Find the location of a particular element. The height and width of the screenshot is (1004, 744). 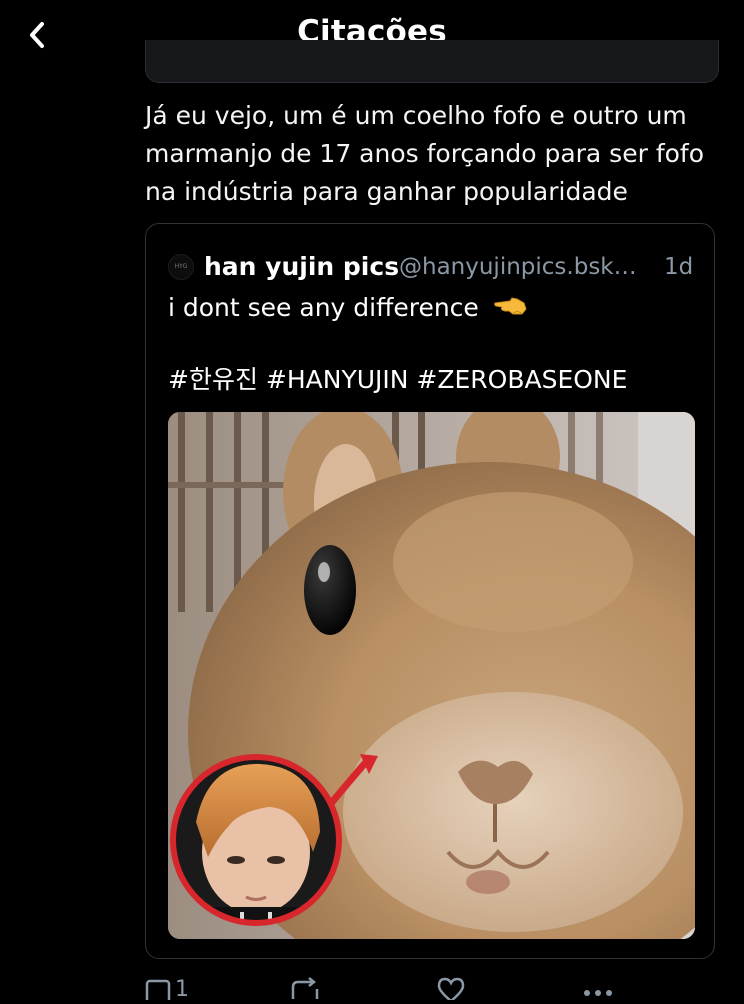

reply-icon is located at coordinates (158, 991).